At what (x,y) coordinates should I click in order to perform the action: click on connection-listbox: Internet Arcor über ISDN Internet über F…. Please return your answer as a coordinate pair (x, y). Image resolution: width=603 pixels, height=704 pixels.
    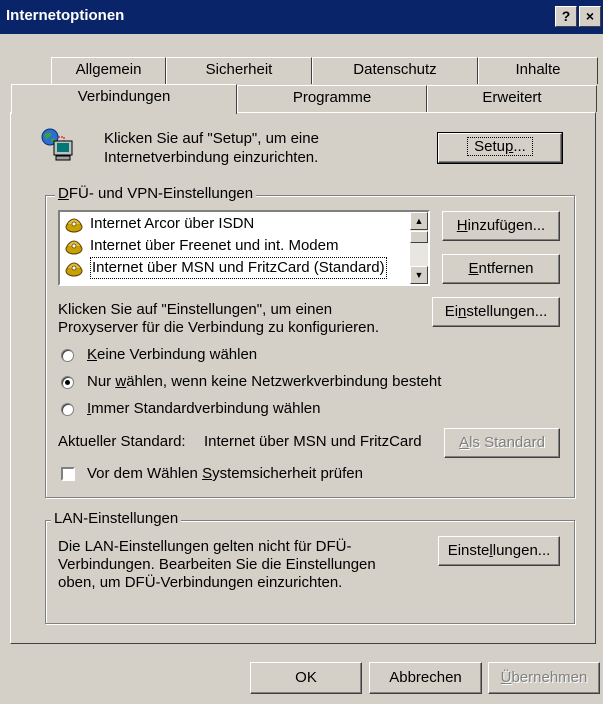
    Looking at the image, I should click on (244, 248).